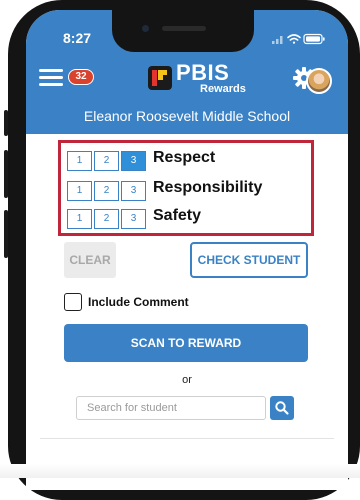  Describe the element at coordinates (90, 260) in the screenshot. I see `clear-button: CLEAR` at that location.